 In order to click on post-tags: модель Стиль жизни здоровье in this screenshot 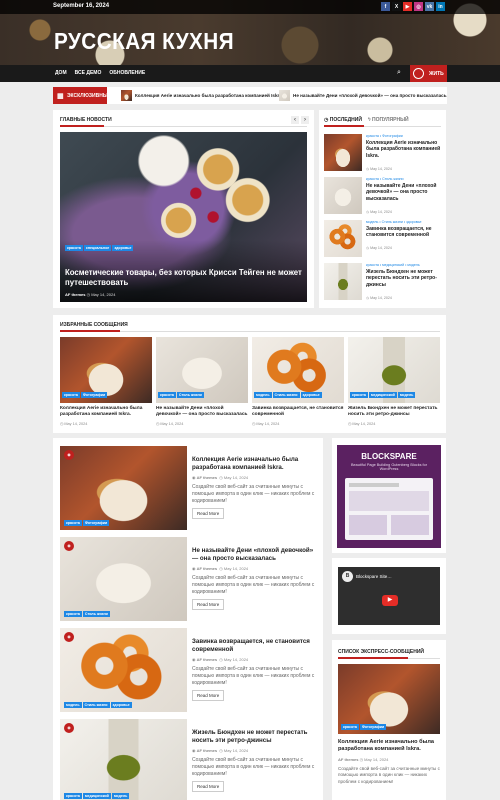, I will do `click(98, 705)`.